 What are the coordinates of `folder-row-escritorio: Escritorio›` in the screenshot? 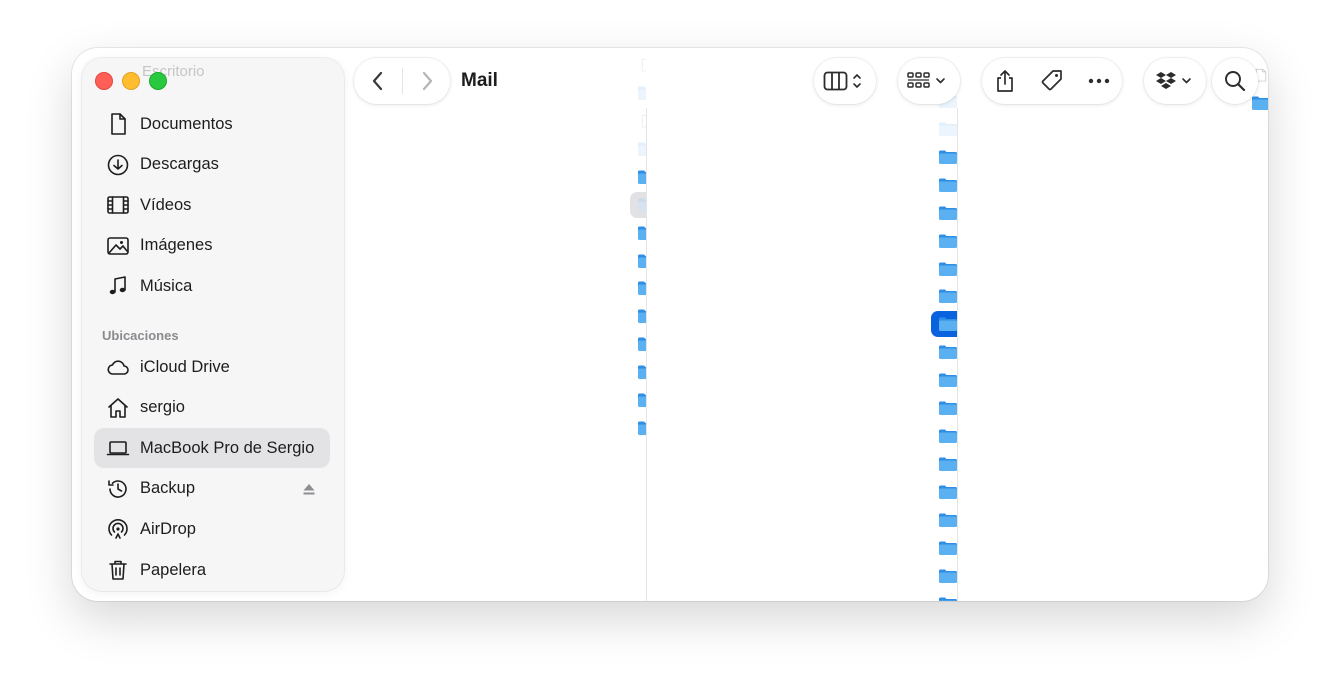 It's located at (638, 316).